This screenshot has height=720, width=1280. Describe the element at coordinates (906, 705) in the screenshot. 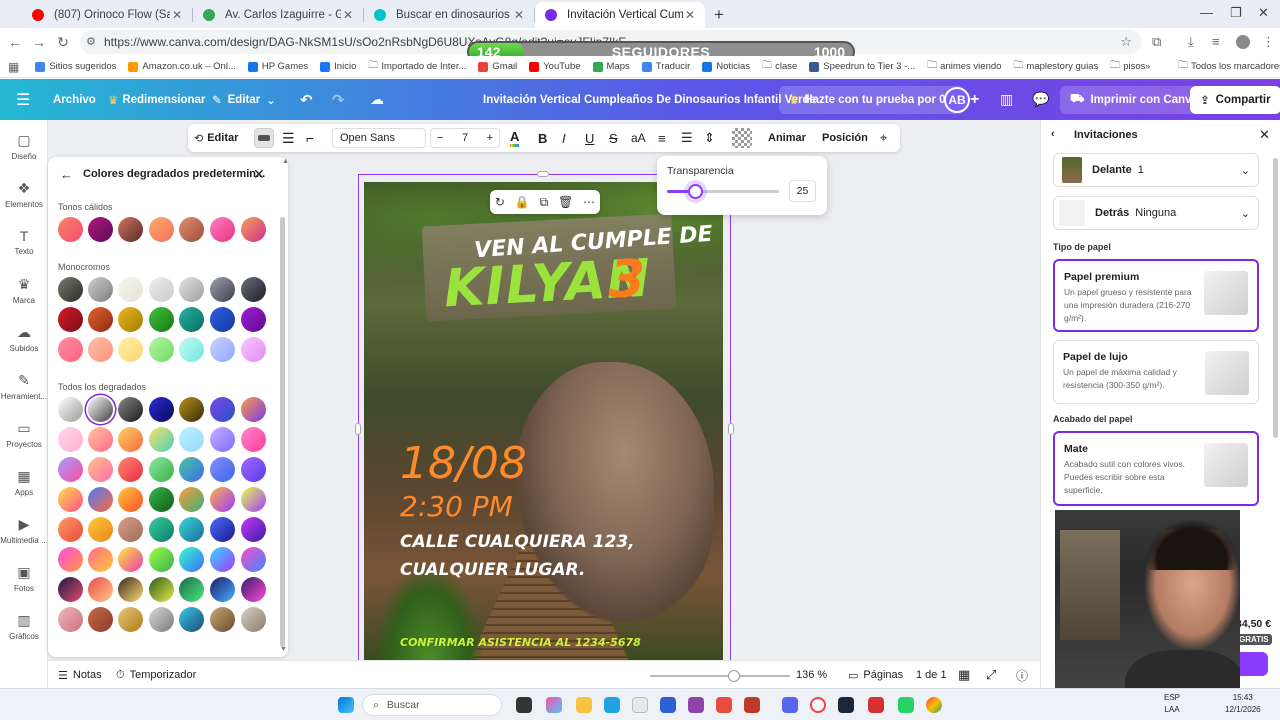

I see `whatsapp-icon` at that location.